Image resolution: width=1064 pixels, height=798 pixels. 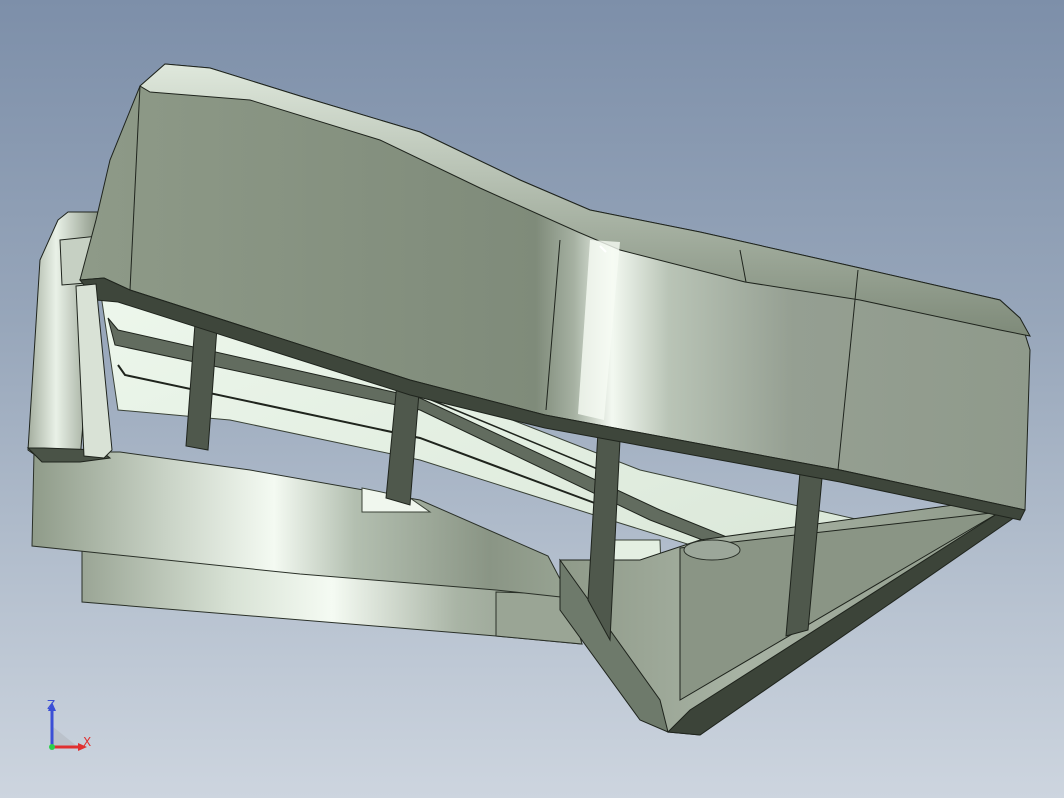 What do you see at coordinates (68, 726) in the screenshot?
I see `axis-triad: Z X` at bounding box center [68, 726].